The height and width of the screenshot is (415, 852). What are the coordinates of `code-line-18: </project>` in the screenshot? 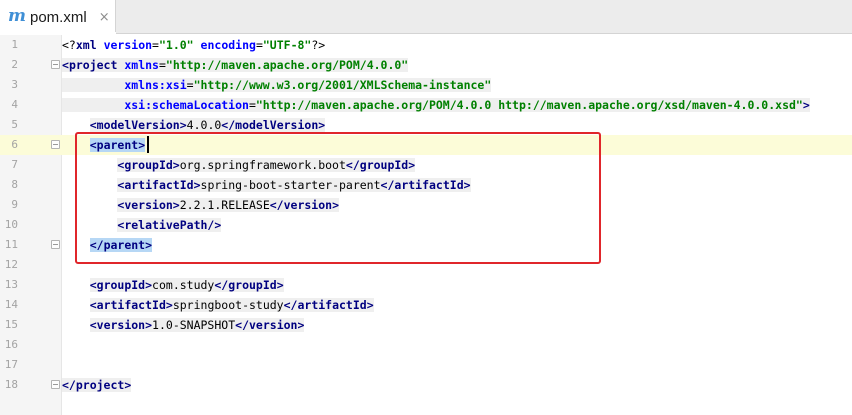 It's located at (97, 385).